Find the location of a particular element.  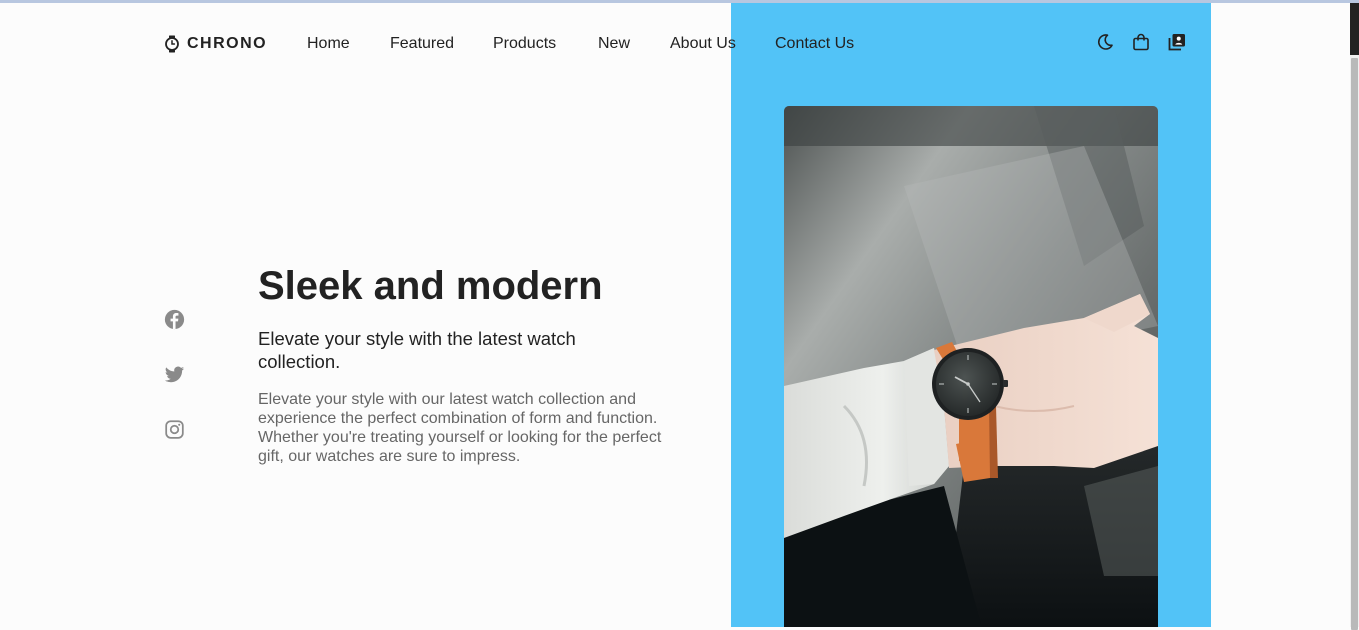

brand-name: CHRONO is located at coordinates (227, 43).